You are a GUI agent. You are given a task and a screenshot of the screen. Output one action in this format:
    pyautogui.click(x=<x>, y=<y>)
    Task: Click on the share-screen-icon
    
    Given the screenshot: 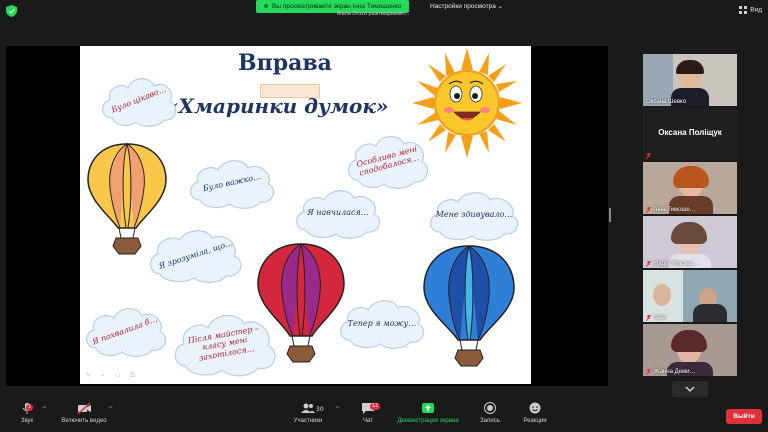 What is the action you would take?
    pyautogui.click(x=428, y=408)
    